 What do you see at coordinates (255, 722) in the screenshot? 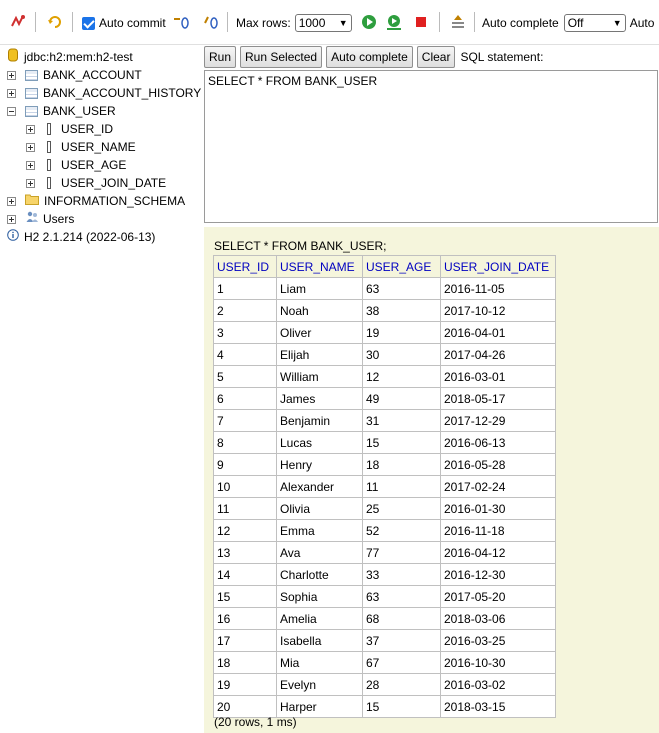
I see `result-summary: (20 rows, 1 ms)` at bounding box center [255, 722].